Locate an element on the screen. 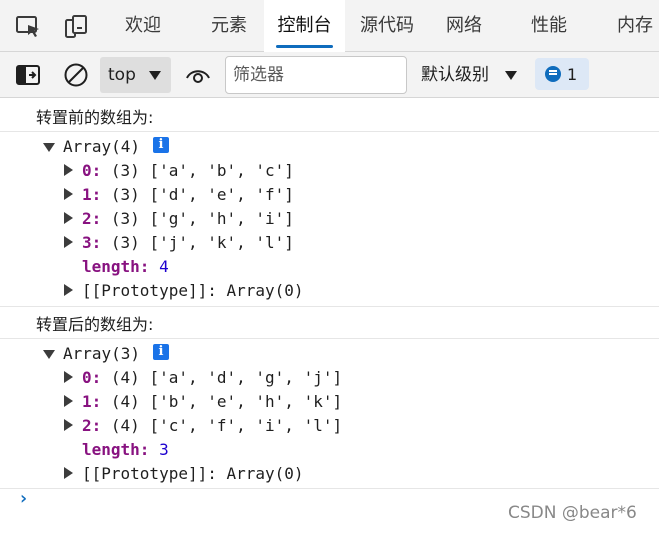  inspect-element-icon is located at coordinates (28, 27).